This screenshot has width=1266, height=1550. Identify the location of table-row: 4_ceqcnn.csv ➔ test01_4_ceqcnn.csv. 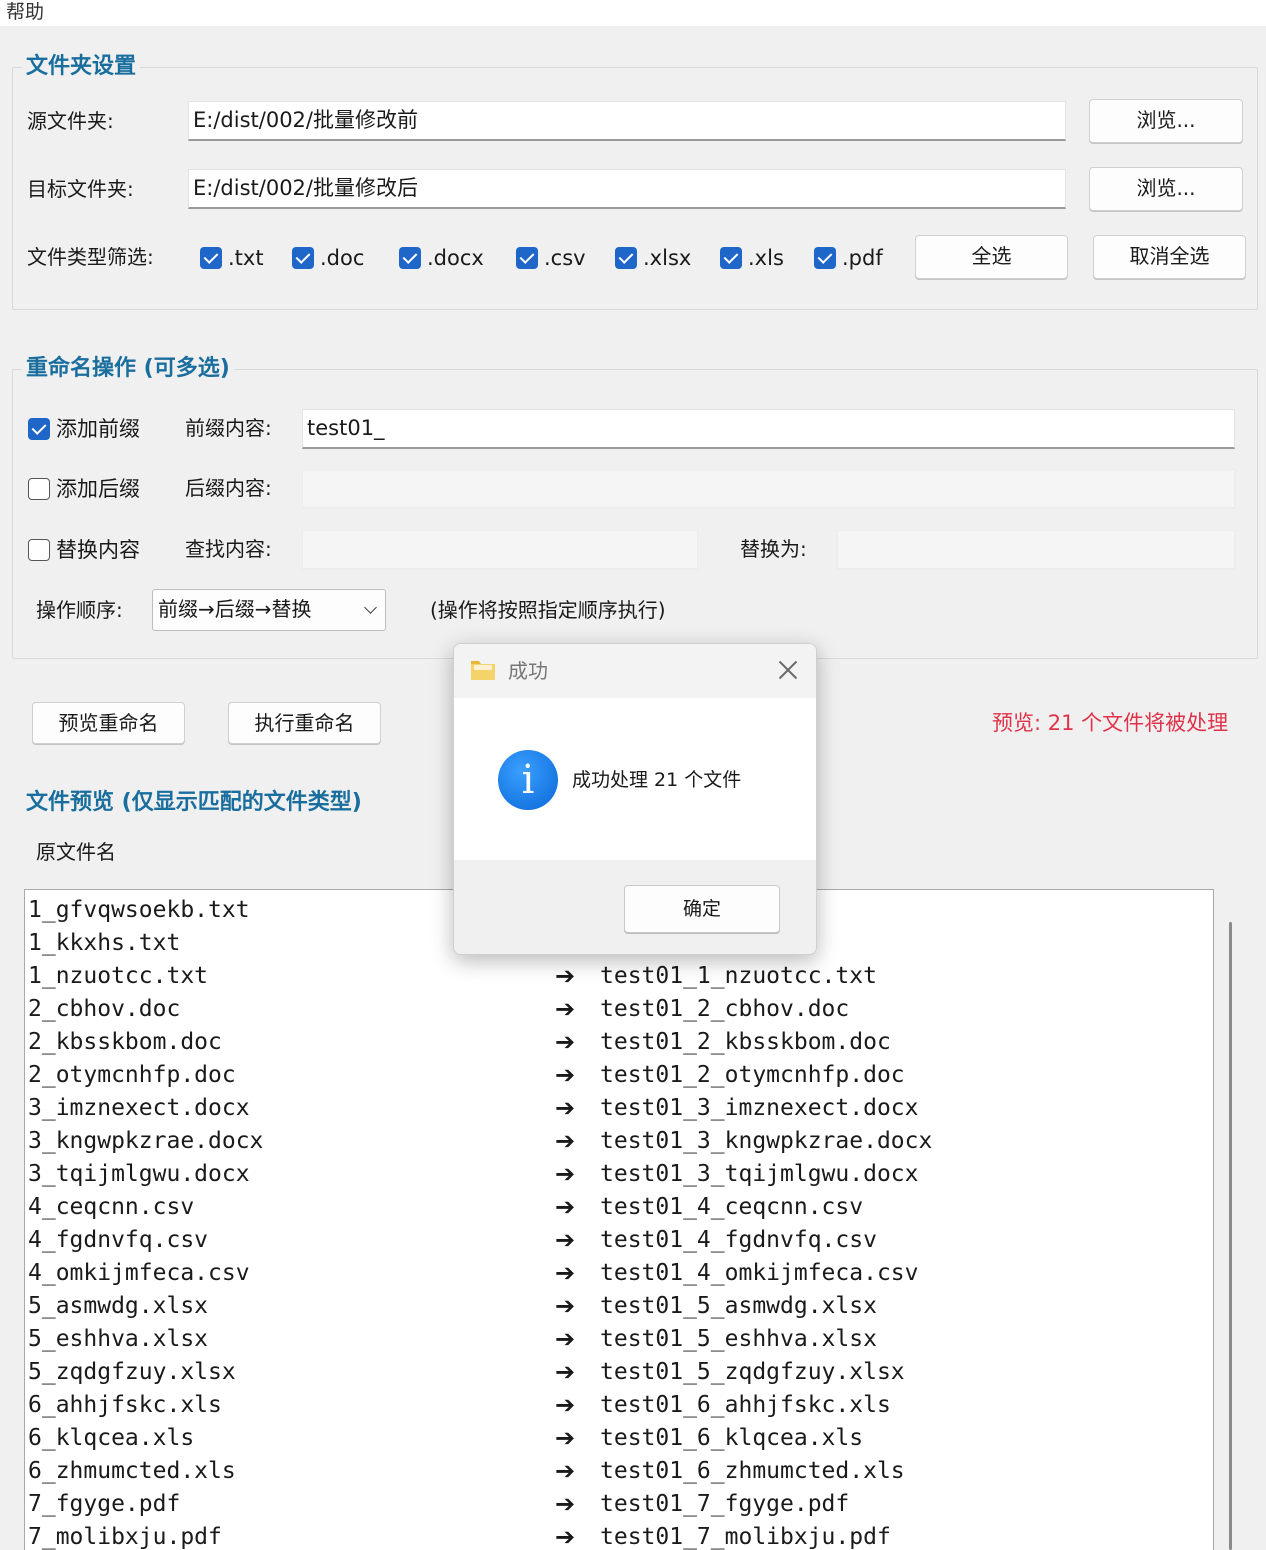
(619, 1207).